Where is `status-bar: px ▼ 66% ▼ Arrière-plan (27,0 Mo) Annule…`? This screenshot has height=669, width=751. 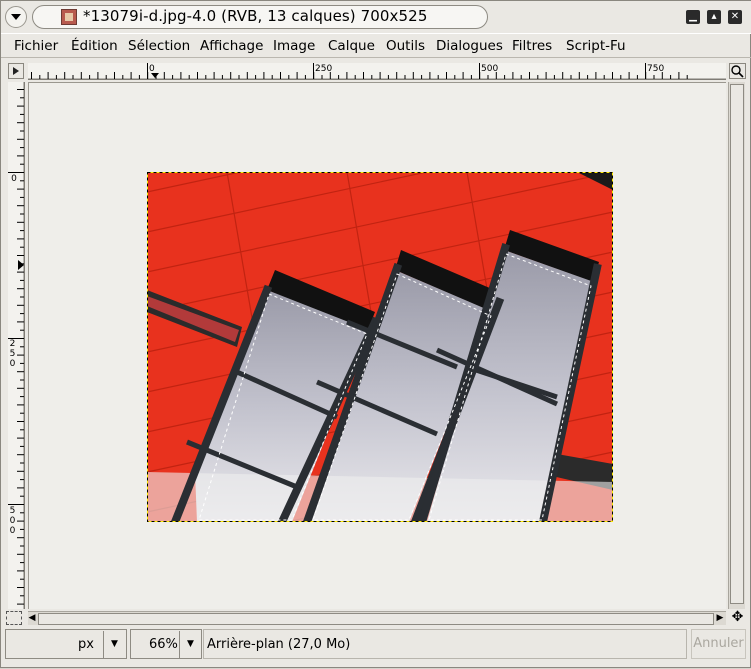
status-bar: px ▼ 66% ▼ Arrière-plan (27,0 Mo) Annule… is located at coordinates (376, 648).